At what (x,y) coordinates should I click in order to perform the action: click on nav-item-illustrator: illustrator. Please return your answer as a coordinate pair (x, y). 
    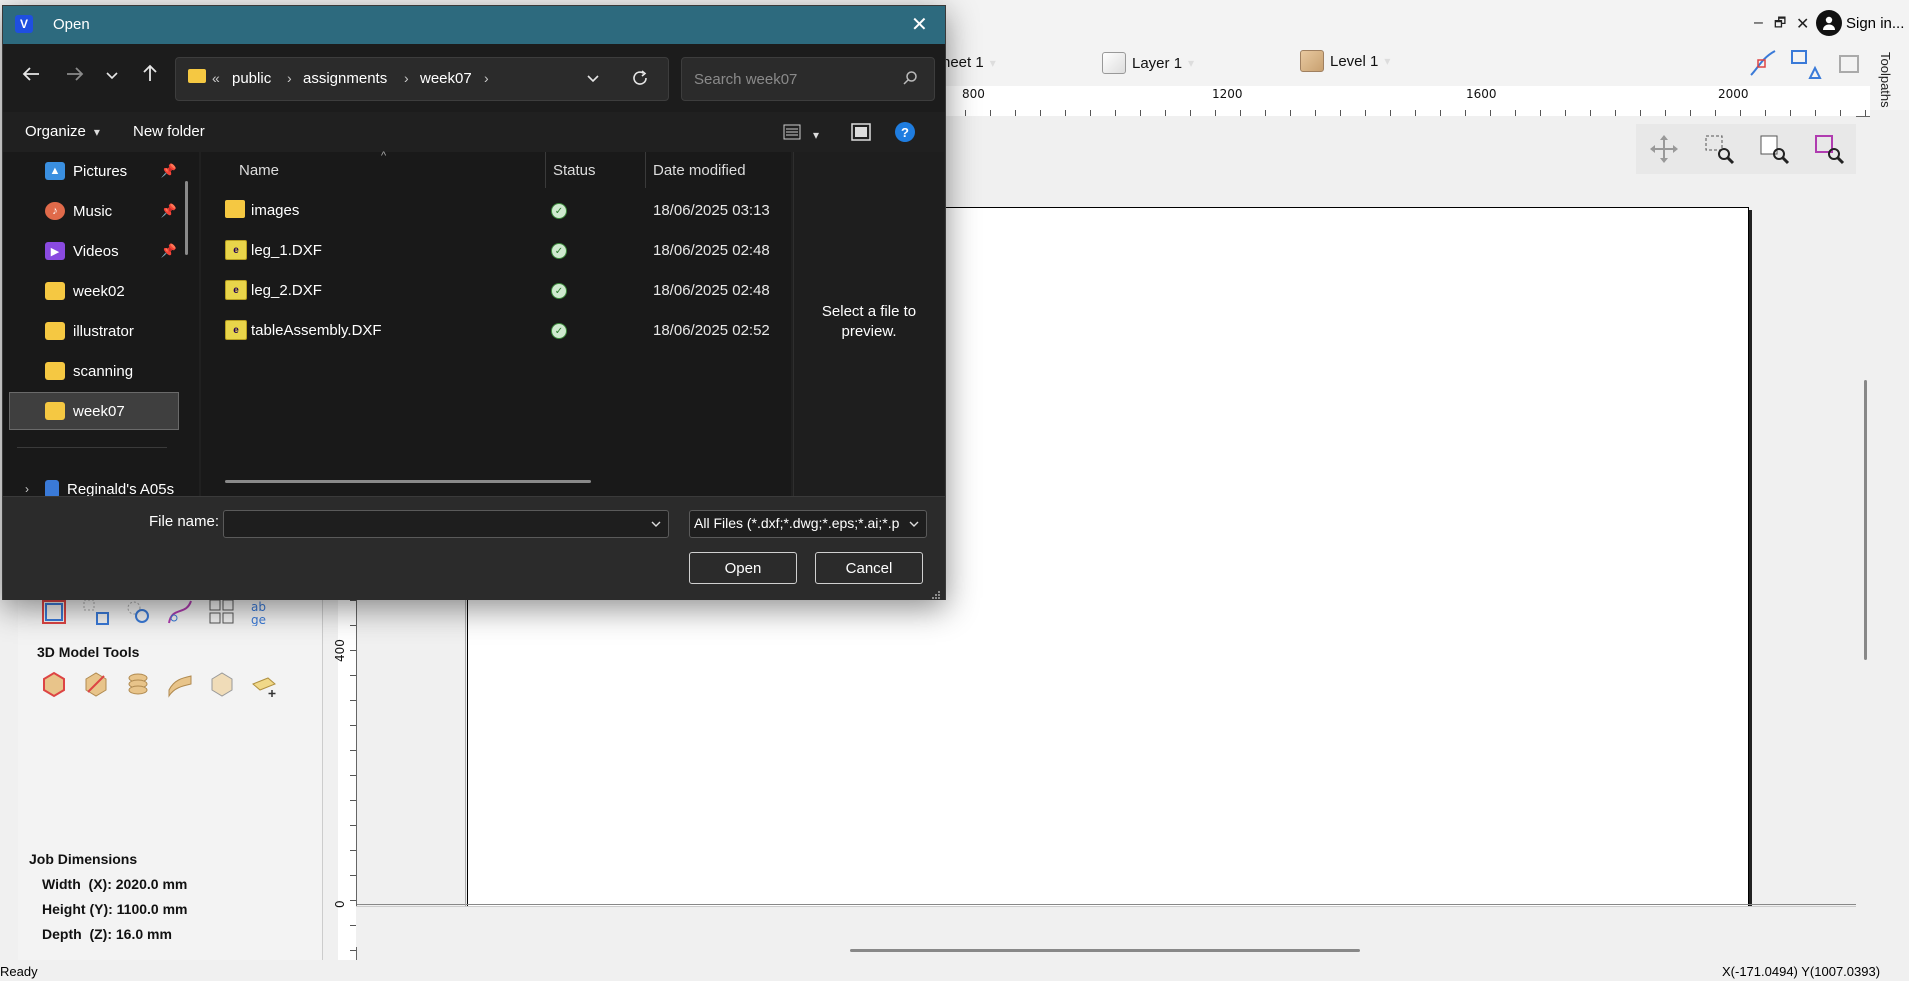
    Looking at the image, I should click on (93, 331).